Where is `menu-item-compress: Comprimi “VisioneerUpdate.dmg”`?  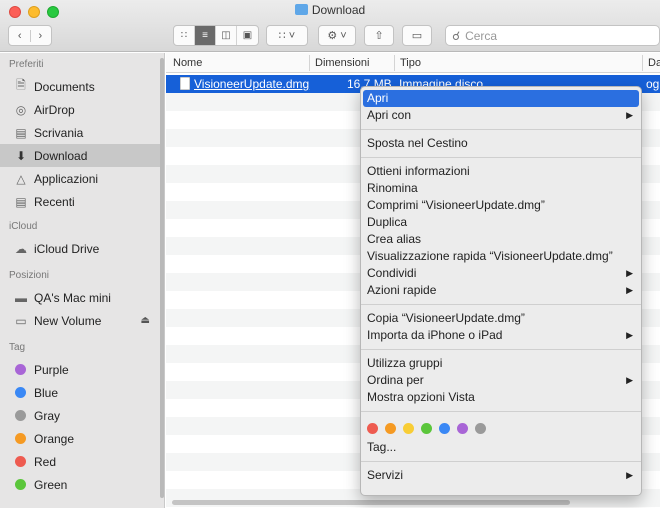
menu-item-compress: Comprimi “VisioneerUpdate.dmg” is located at coordinates (501, 205).